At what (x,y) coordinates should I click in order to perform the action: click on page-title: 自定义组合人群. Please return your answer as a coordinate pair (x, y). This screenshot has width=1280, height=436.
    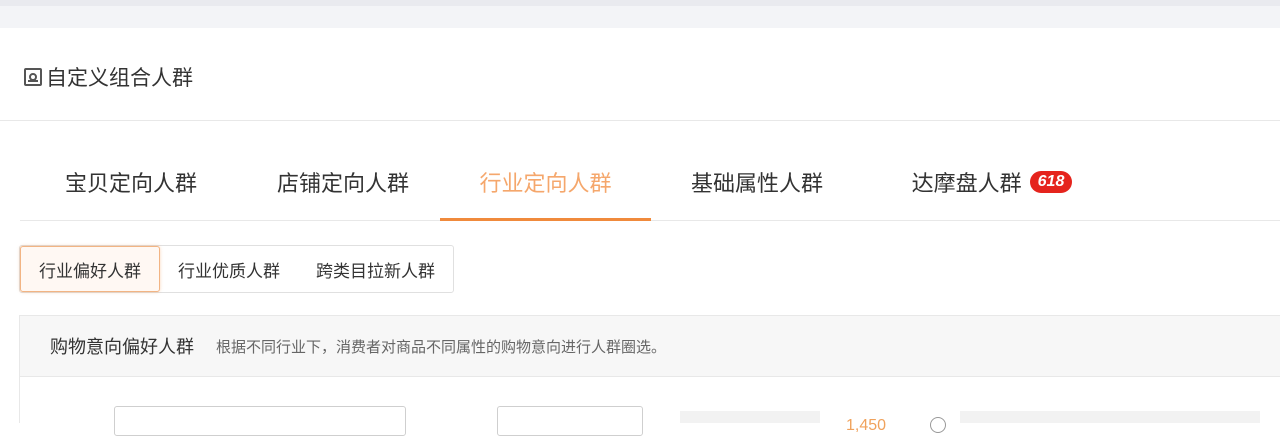
    Looking at the image, I should click on (119, 78).